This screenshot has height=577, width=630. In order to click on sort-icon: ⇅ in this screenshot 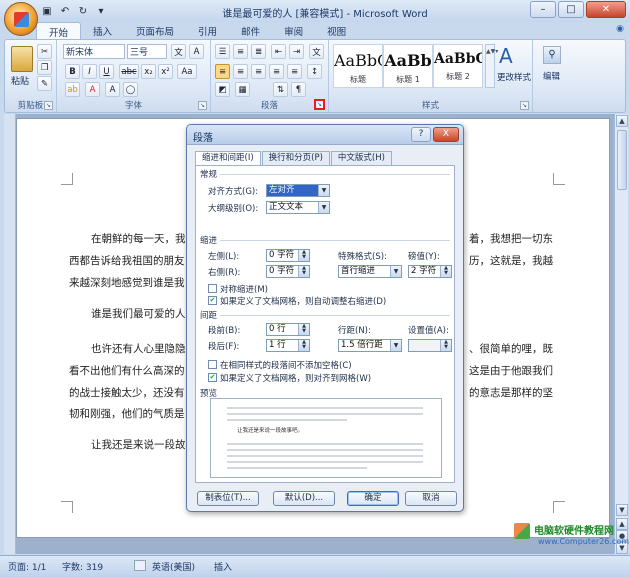, I will do `click(280, 89)`.